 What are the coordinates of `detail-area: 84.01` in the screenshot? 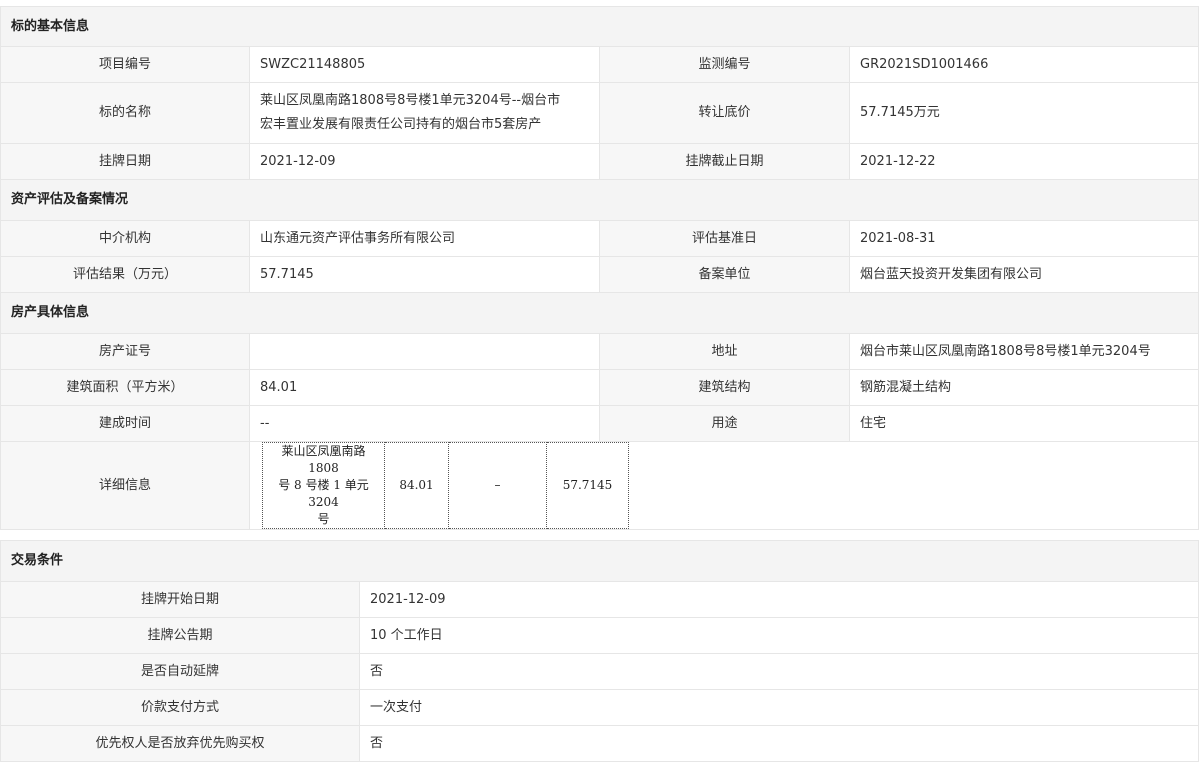 It's located at (416, 485).